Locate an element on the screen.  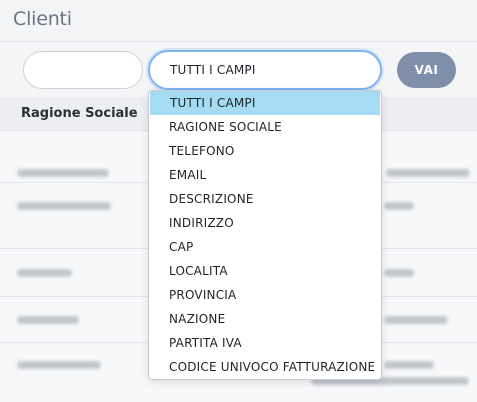
column-header-ragione-sociale: Ragione Sociale is located at coordinates (79, 113).